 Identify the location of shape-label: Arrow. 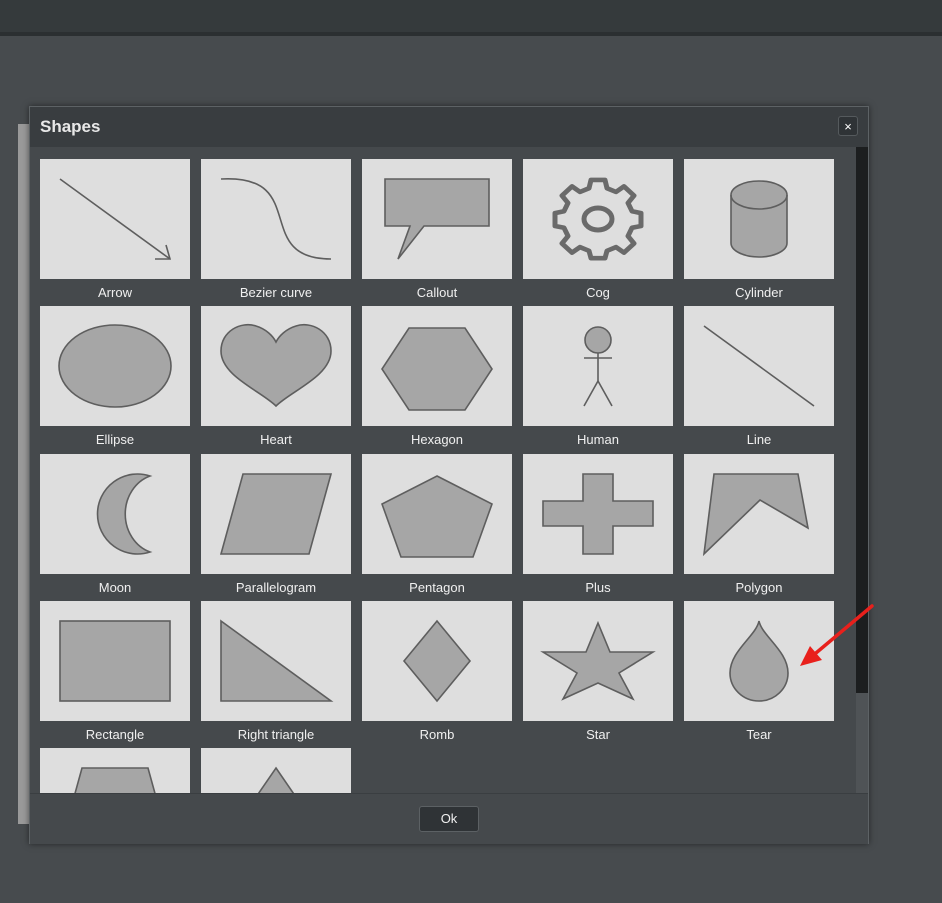
(115, 292).